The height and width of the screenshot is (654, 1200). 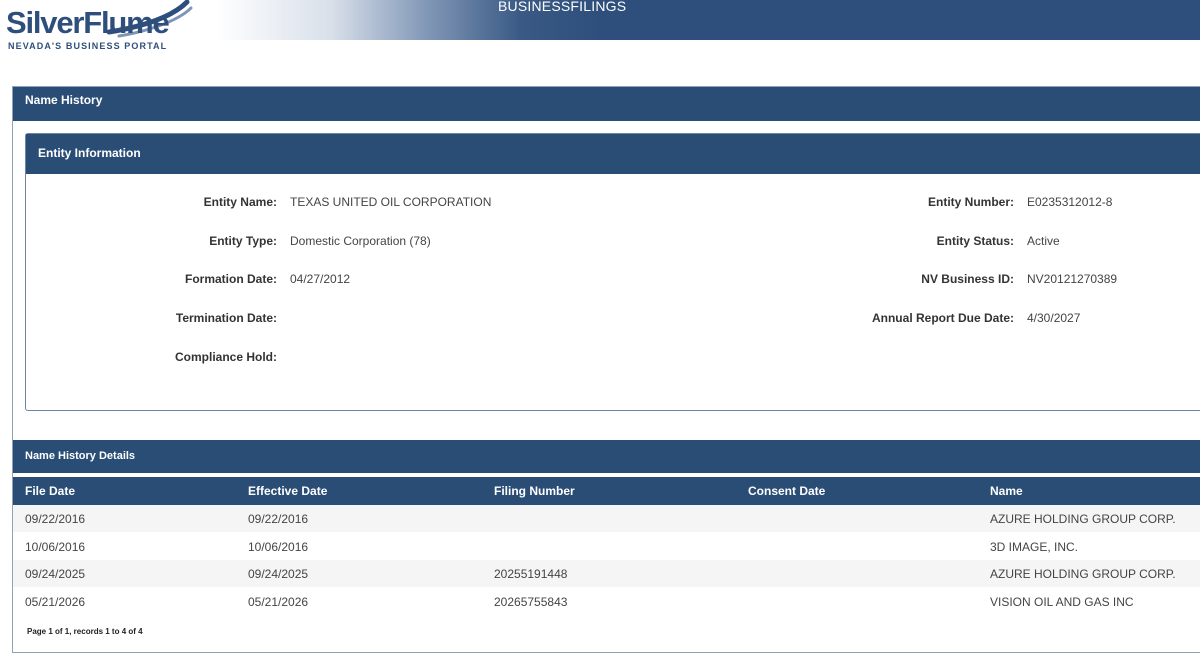 What do you see at coordinates (287, 491) in the screenshot?
I see `column-header-effective-date: Effective Date` at bounding box center [287, 491].